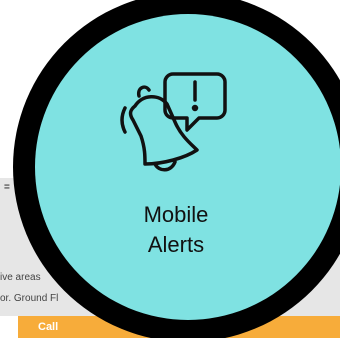 This screenshot has height=338, width=340. Describe the element at coordinates (176, 230) in the screenshot. I see `badge-label: Mobile Alerts` at that location.